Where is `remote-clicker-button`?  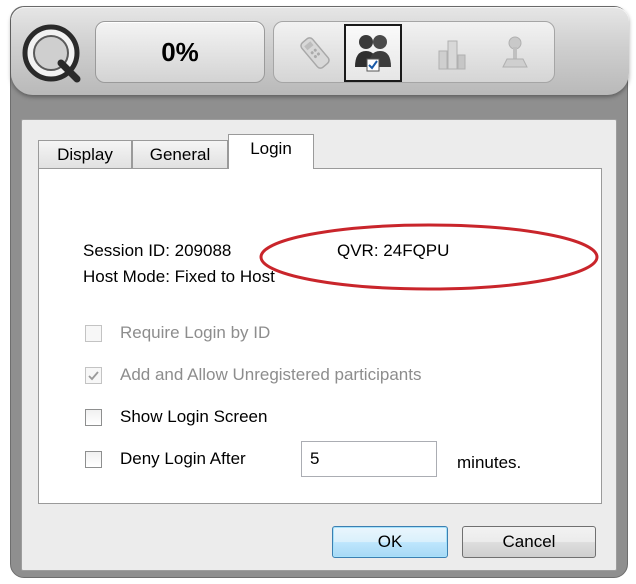 remote-clicker-button is located at coordinates (315, 53).